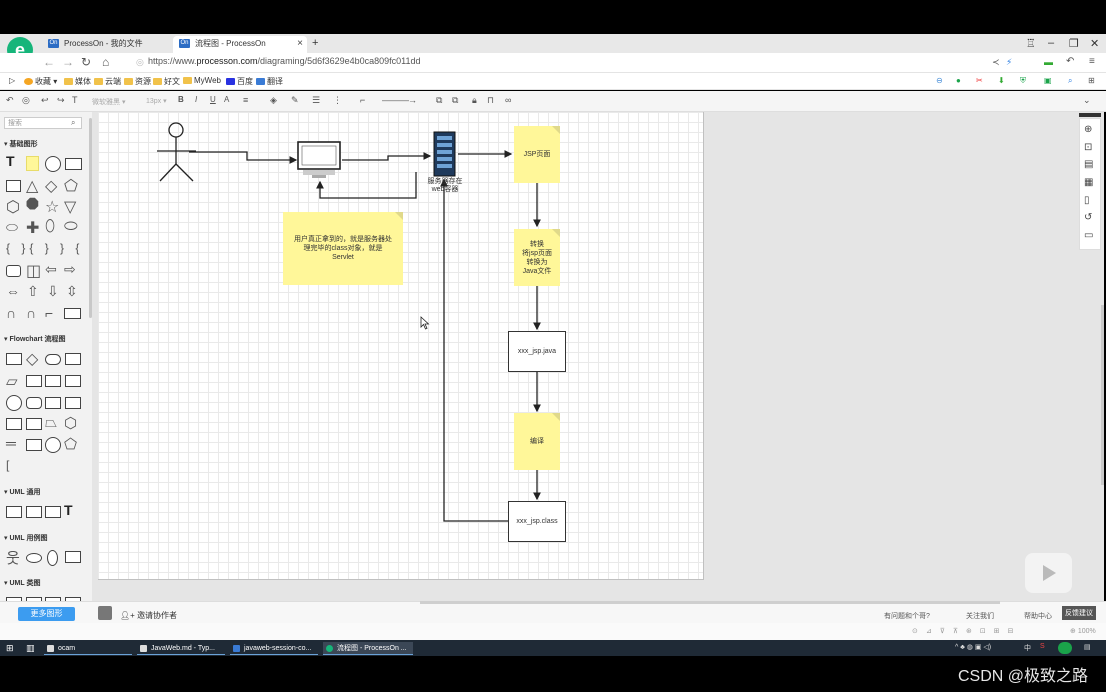 The image size is (1106, 692). I want to click on help-question-link: 有问题和个哥?, so click(907, 616).